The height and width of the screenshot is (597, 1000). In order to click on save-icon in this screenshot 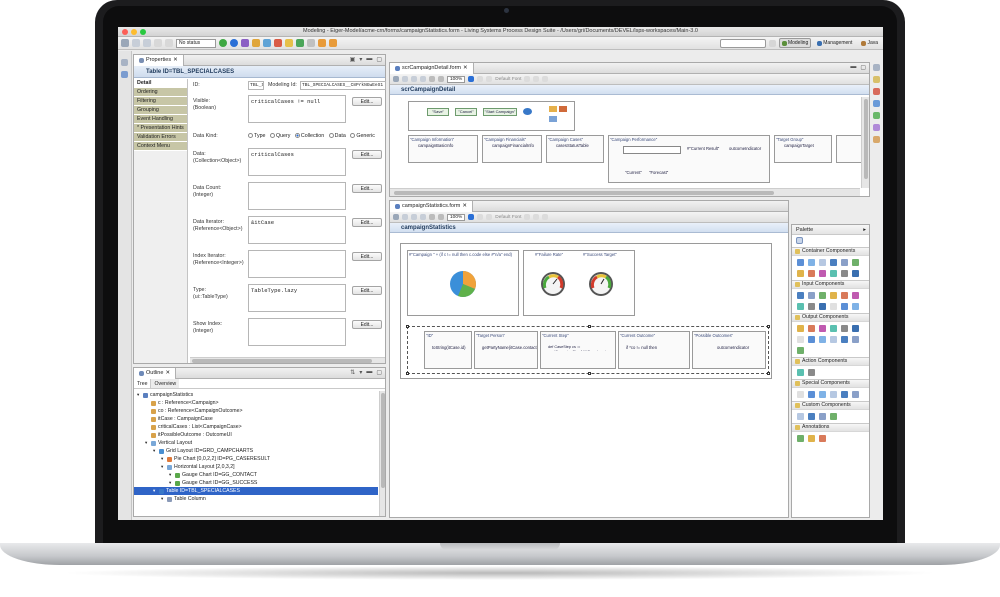, I will do `click(136, 43)`.